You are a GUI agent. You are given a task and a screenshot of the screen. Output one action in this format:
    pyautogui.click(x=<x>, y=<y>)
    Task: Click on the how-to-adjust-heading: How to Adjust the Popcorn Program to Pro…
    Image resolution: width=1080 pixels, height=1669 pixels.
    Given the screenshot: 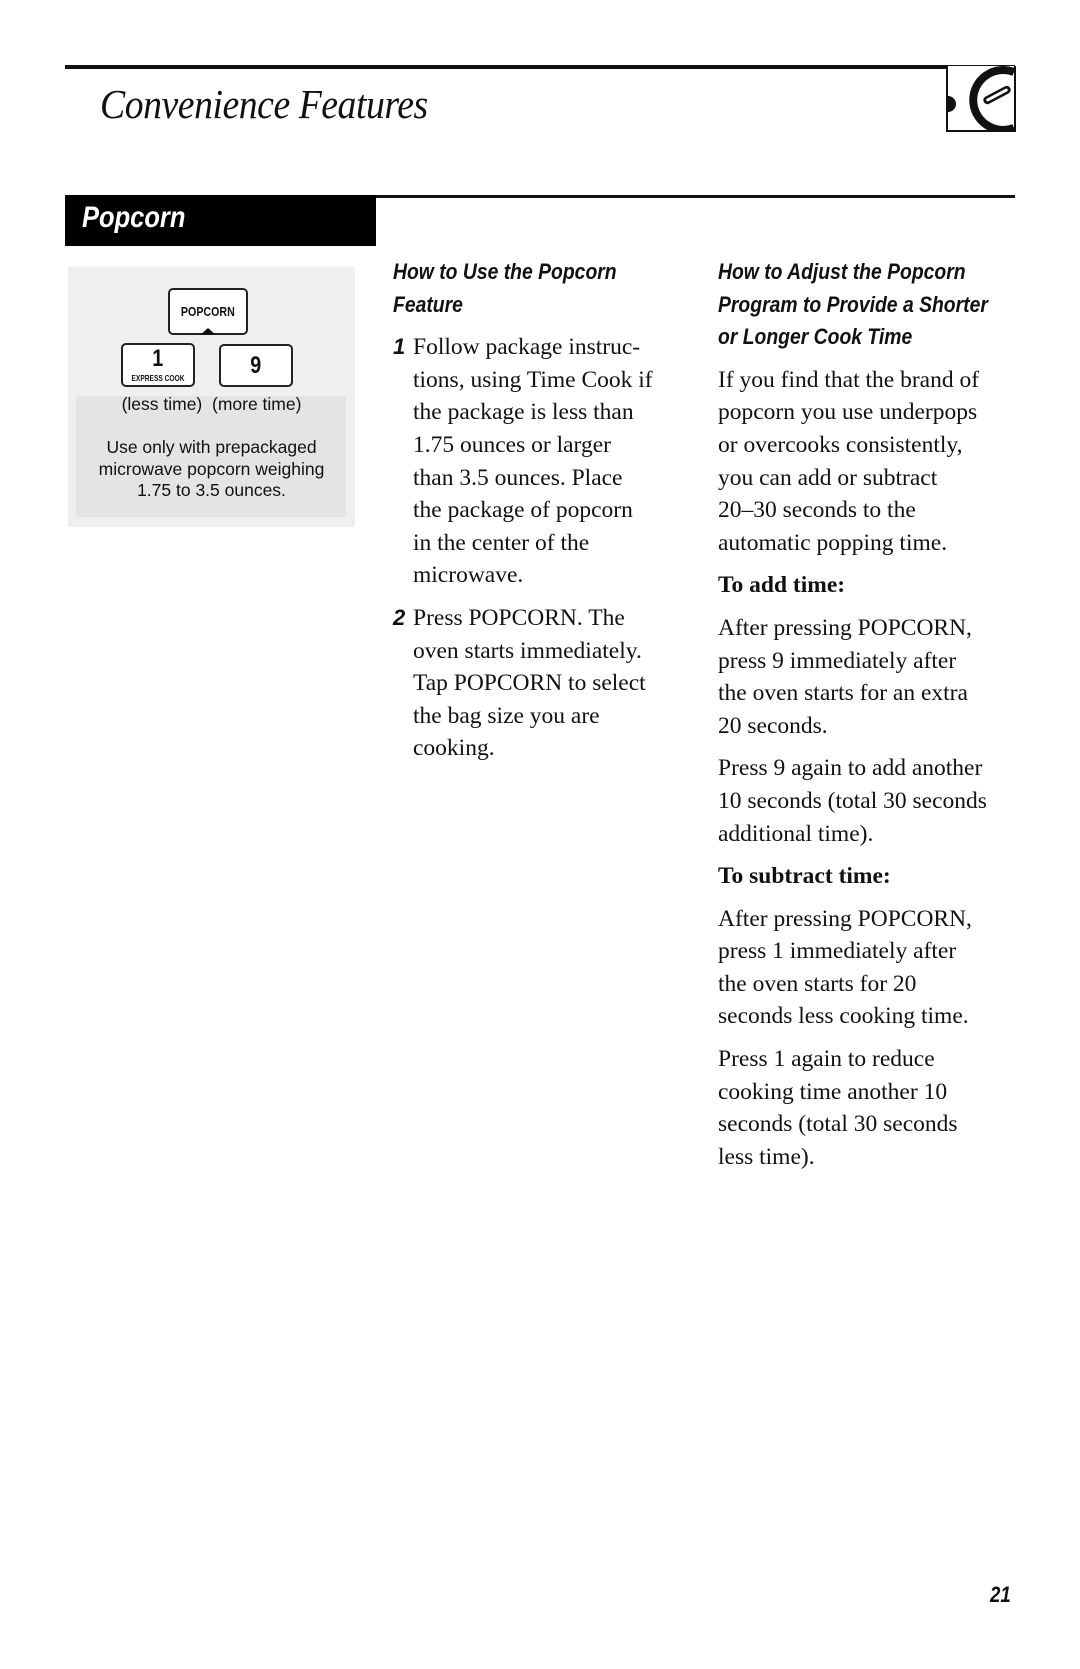 What is the action you would take?
    pyautogui.click(x=853, y=305)
    